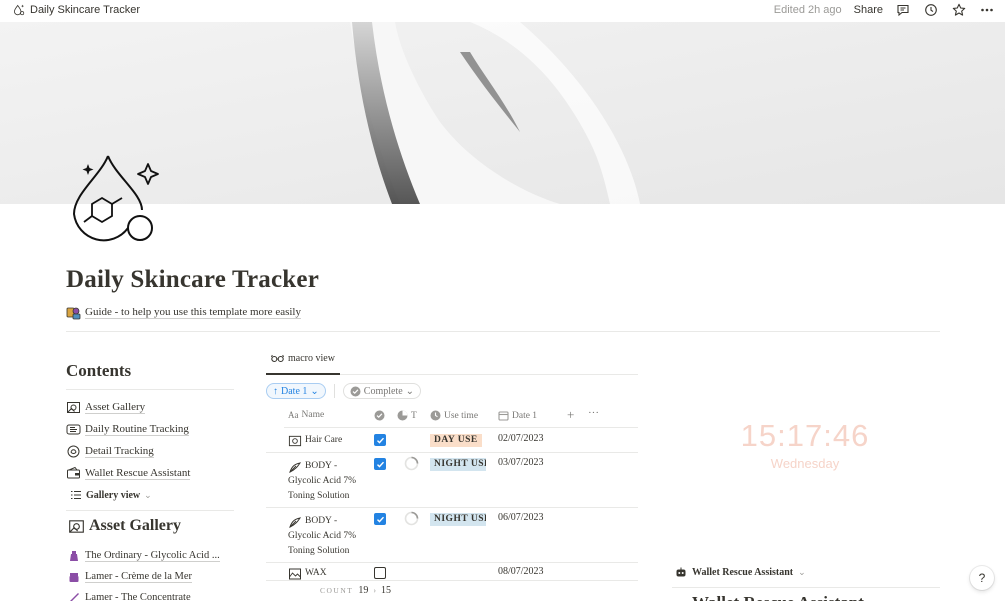 The width and height of the screenshot is (1005, 601). Describe the element at coordinates (73, 429) in the screenshot. I see `routine-icon` at that location.